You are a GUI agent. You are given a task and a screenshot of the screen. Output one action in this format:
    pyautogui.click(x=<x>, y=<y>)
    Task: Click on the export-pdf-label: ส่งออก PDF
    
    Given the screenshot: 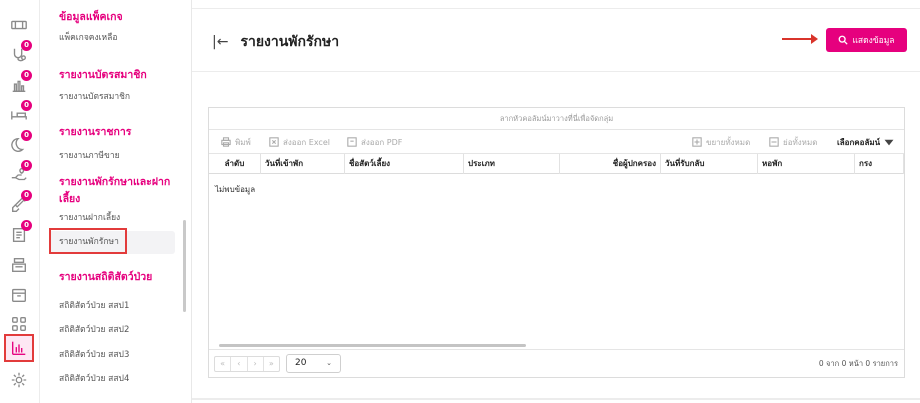 What is the action you would take?
    pyautogui.click(x=382, y=142)
    